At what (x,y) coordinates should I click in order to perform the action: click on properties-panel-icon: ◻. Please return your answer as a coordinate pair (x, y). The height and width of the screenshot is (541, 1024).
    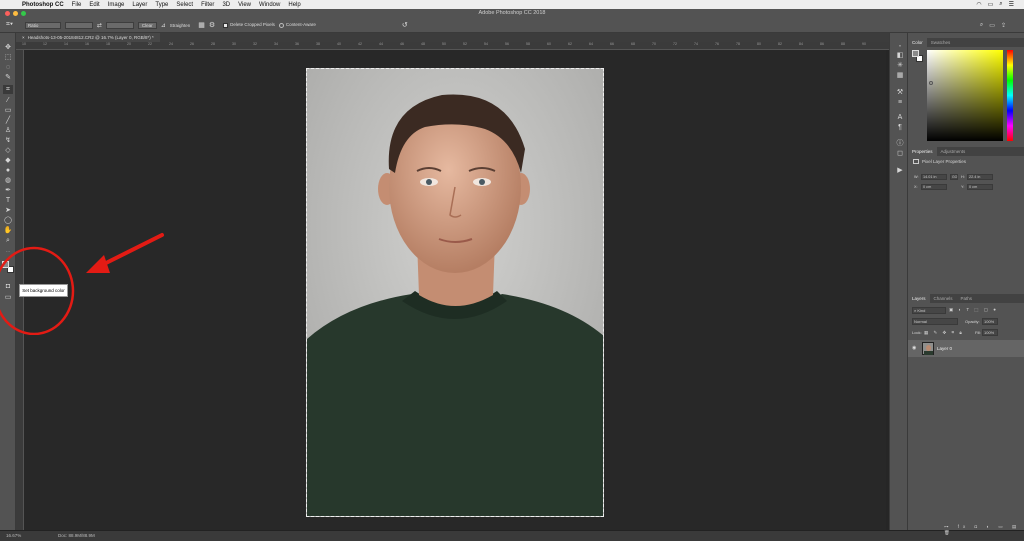
    Looking at the image, I should click on (900, 153).